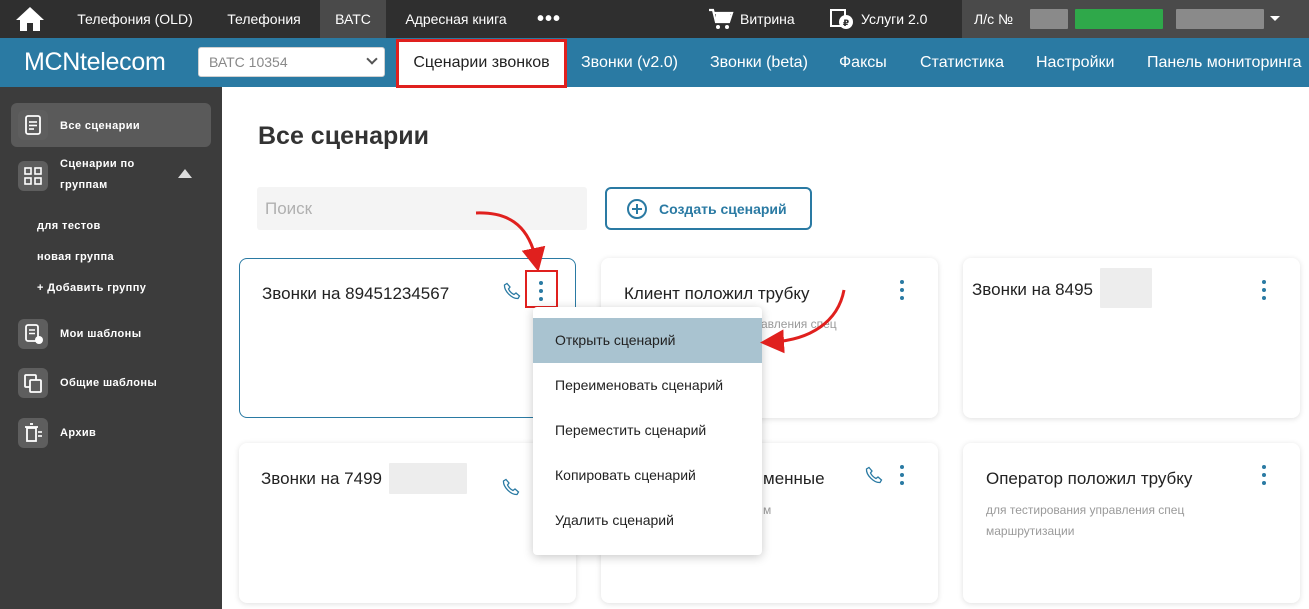  What do you see at coordinates (135, 19) in the screenshot?
I see `top-nav-telephony-old: Телефония (OLD)` at bounding box center [135, 19].